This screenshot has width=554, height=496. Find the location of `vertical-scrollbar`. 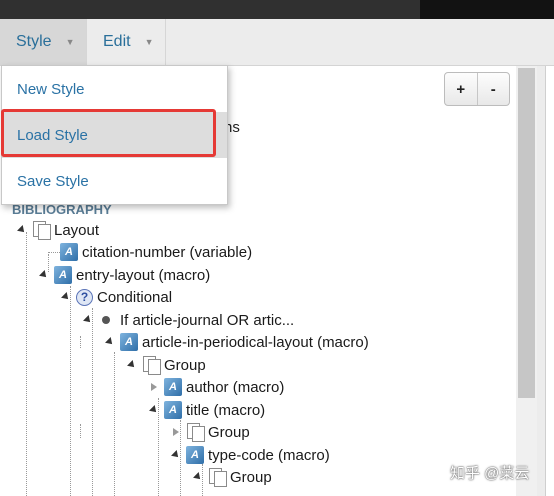

vertical-scrollbar is located at coordinates (526, 281).